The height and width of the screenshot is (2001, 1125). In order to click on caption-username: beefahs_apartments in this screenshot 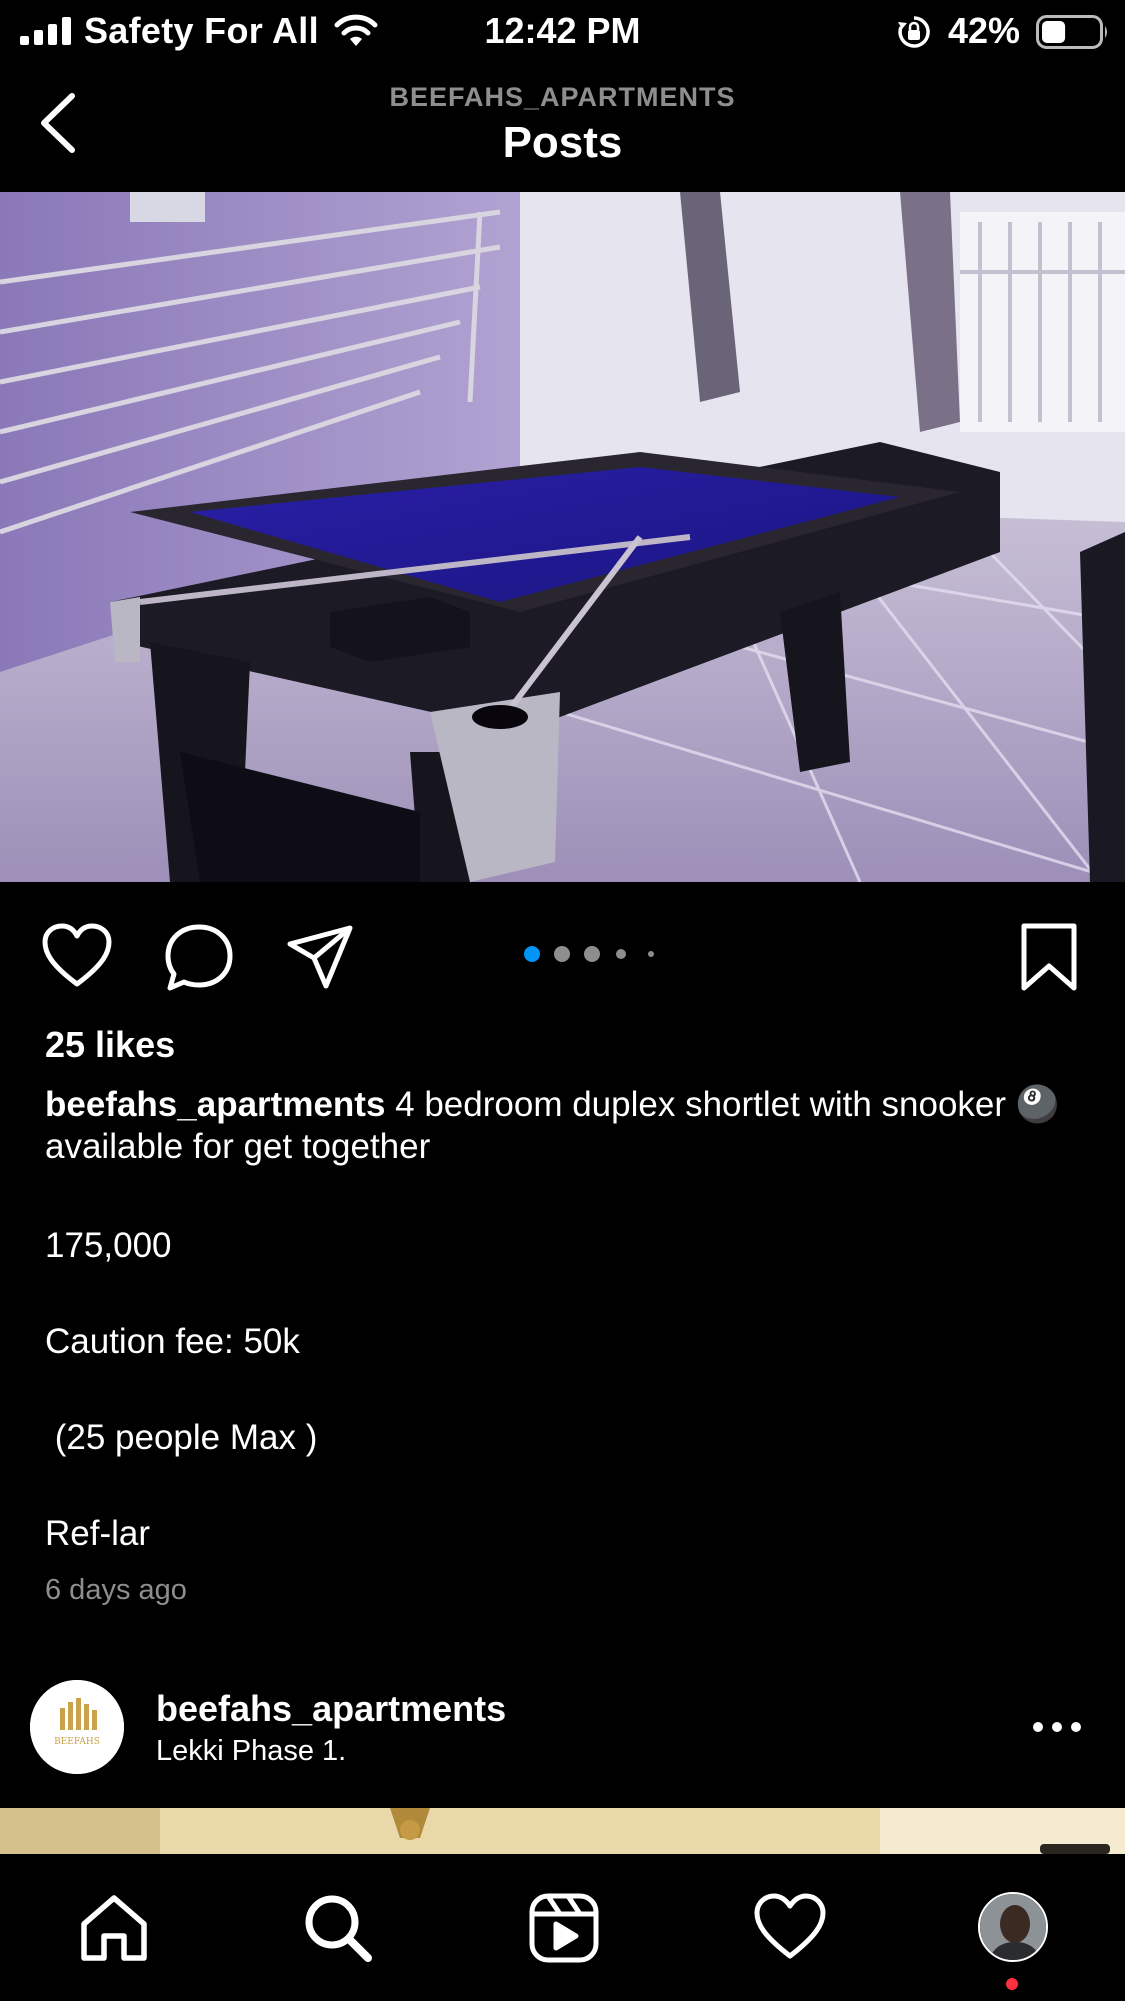, I will do `click(215, 1104)`.